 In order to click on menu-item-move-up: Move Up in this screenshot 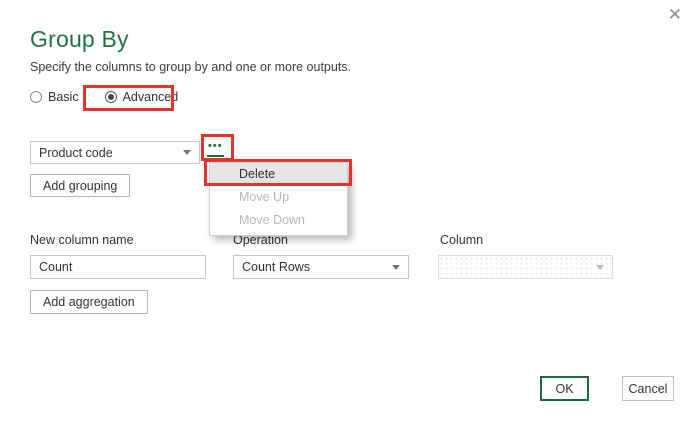, I will do `click(278, 197)`.